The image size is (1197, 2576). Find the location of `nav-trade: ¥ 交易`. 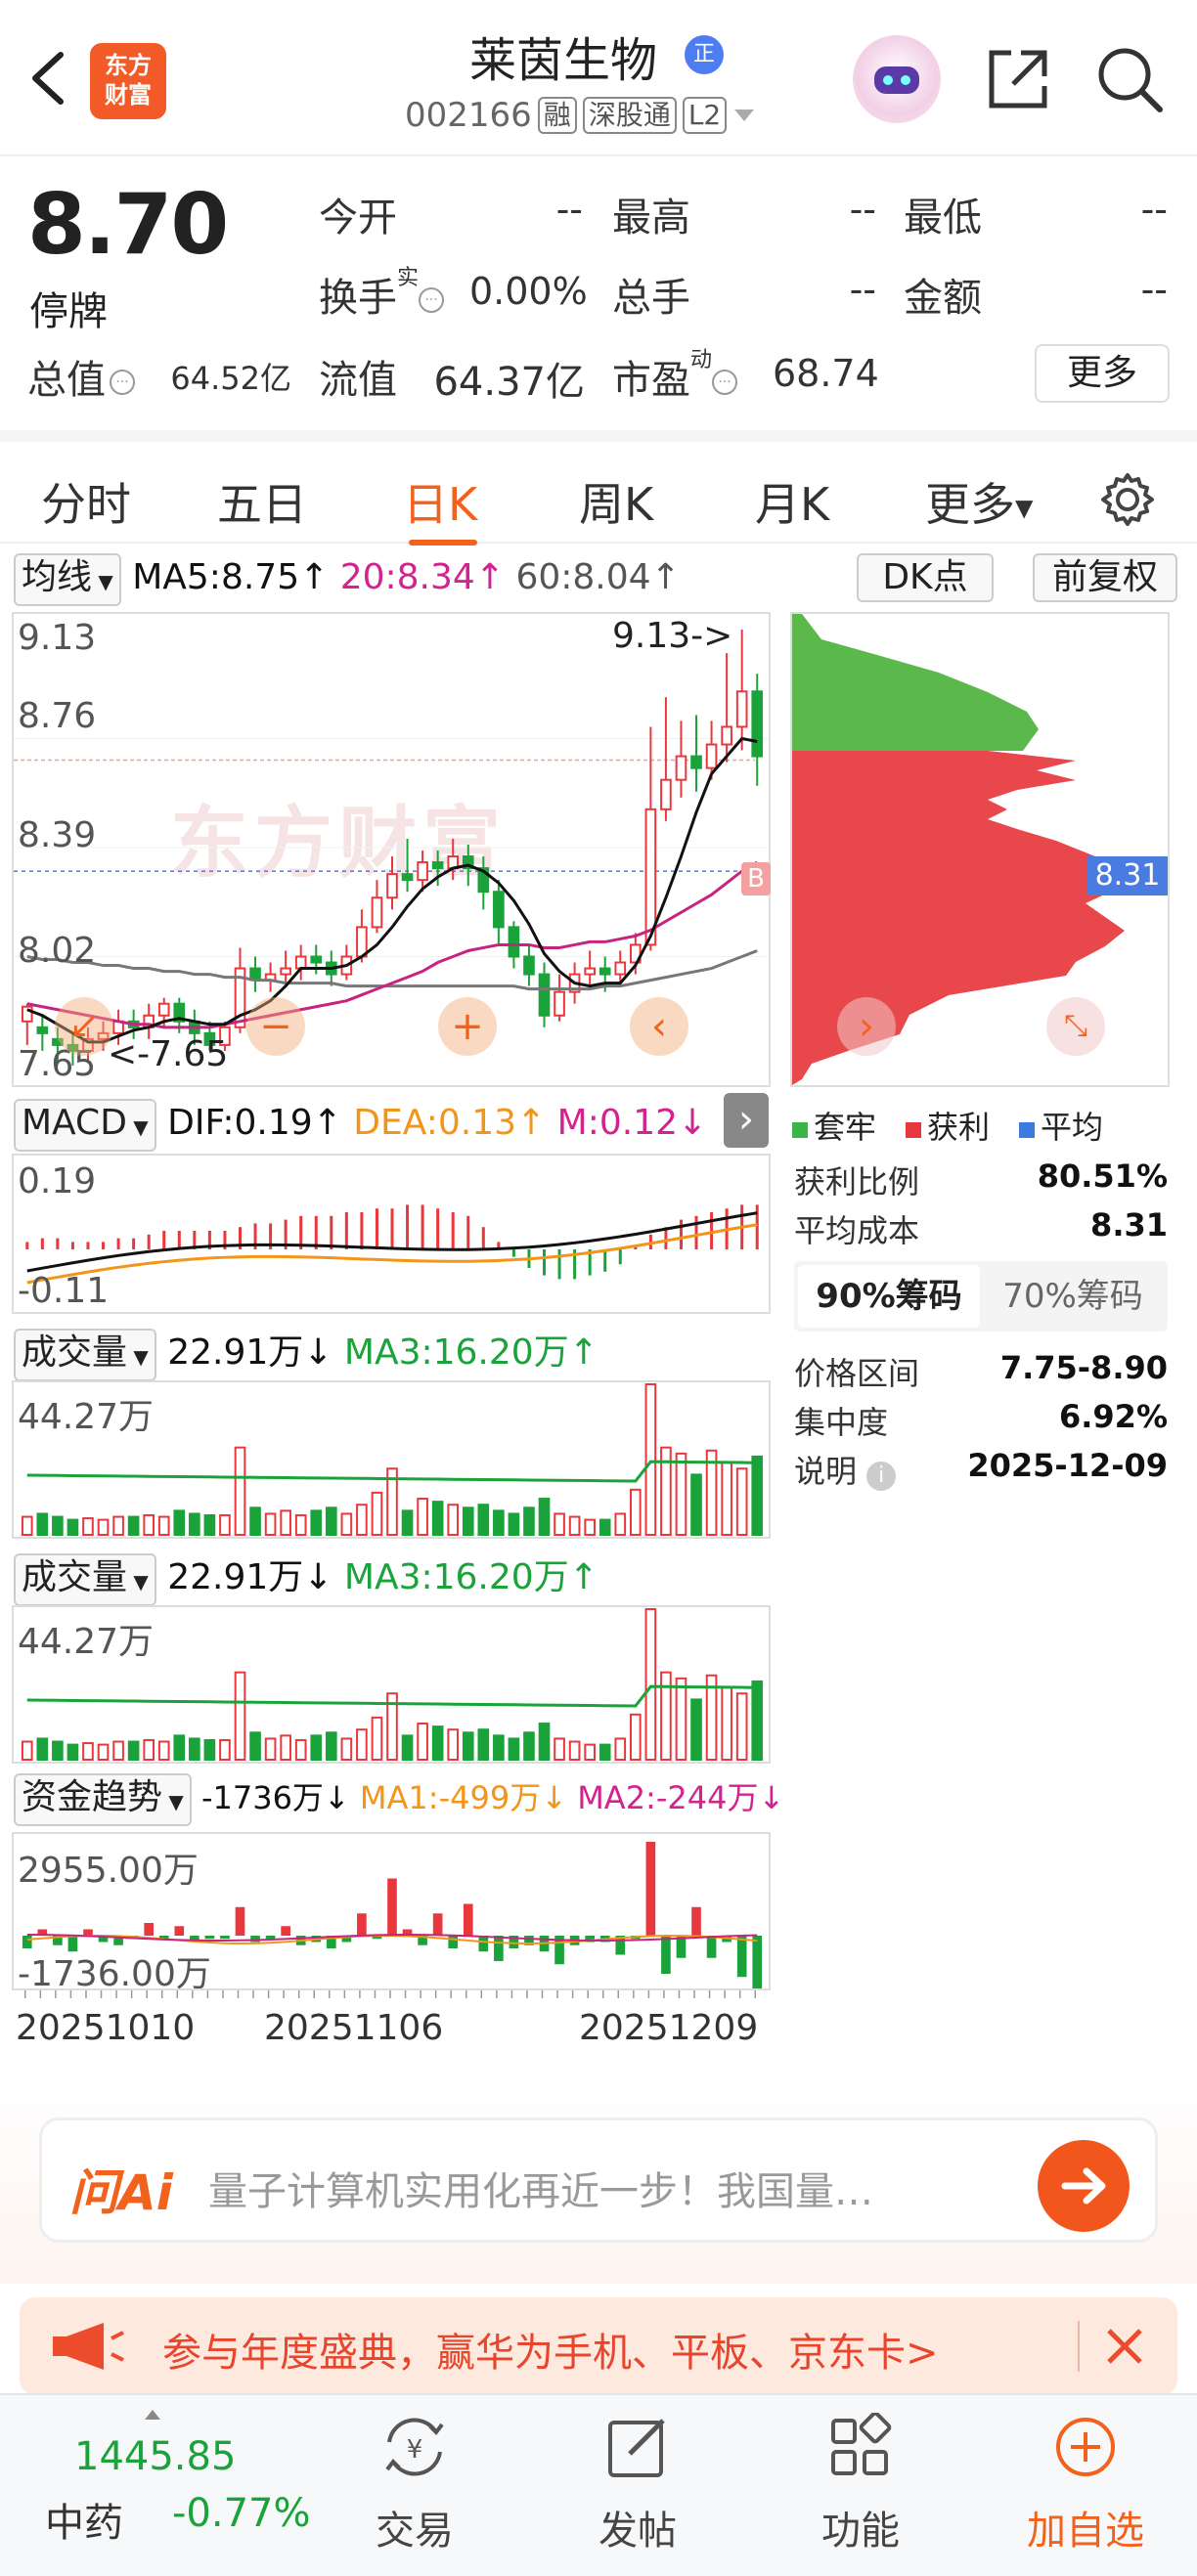

nav-trade: ¥ 交易 is located at coordinates (414, 2484).